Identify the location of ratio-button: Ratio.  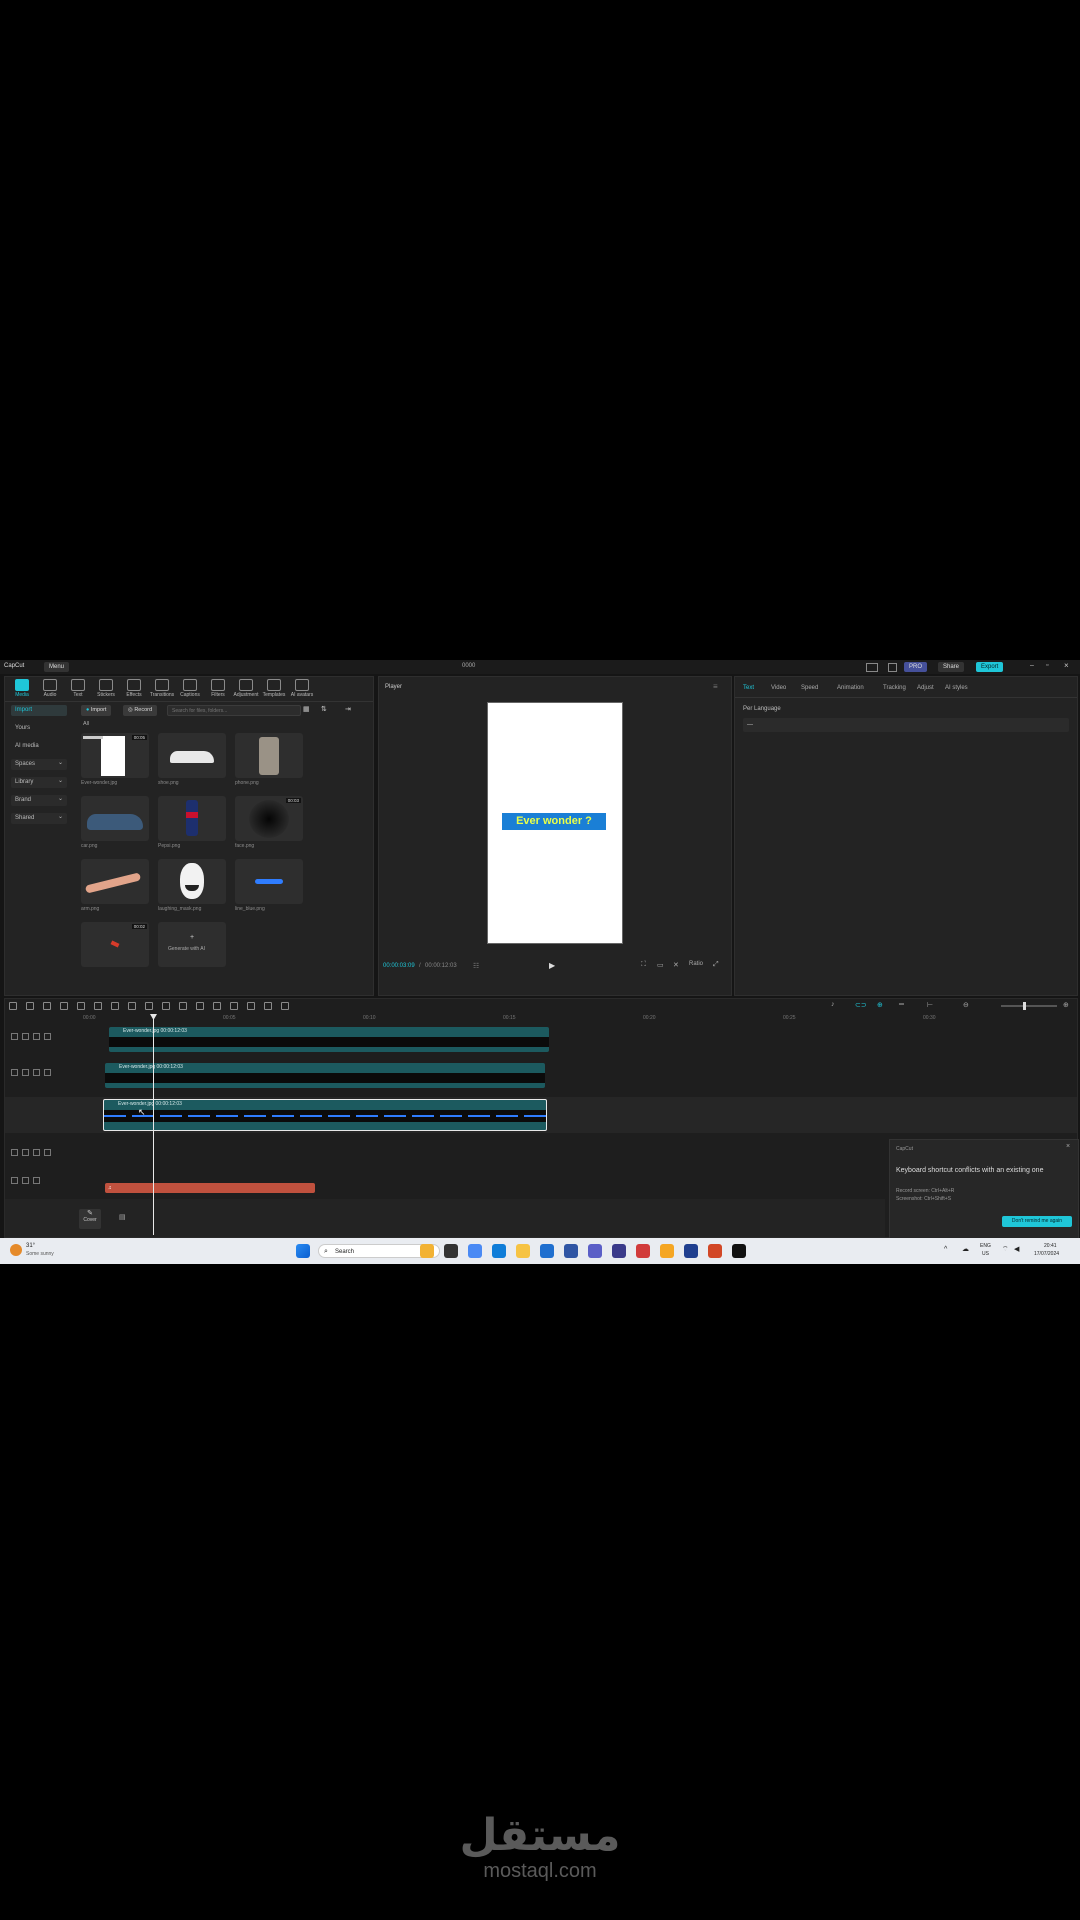
(696, 964).